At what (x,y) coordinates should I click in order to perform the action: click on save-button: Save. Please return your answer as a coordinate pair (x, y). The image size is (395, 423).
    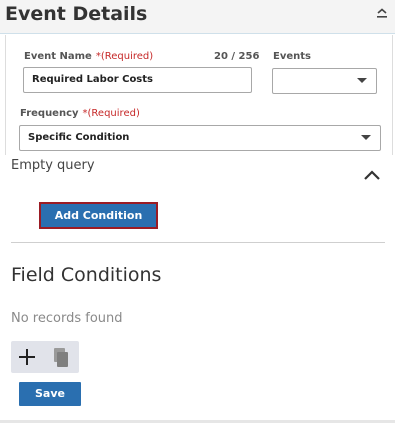
    Looking at the image, I should click on (50, 394).